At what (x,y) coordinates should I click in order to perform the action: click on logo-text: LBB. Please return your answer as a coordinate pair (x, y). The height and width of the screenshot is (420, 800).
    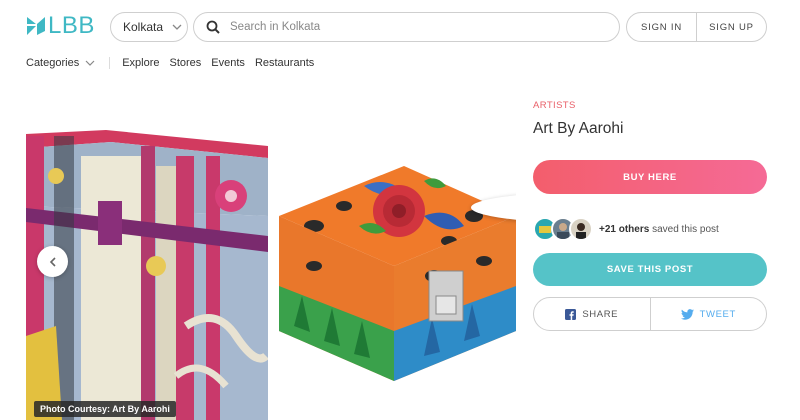
    Looking at the image, I should click on (71, 25).